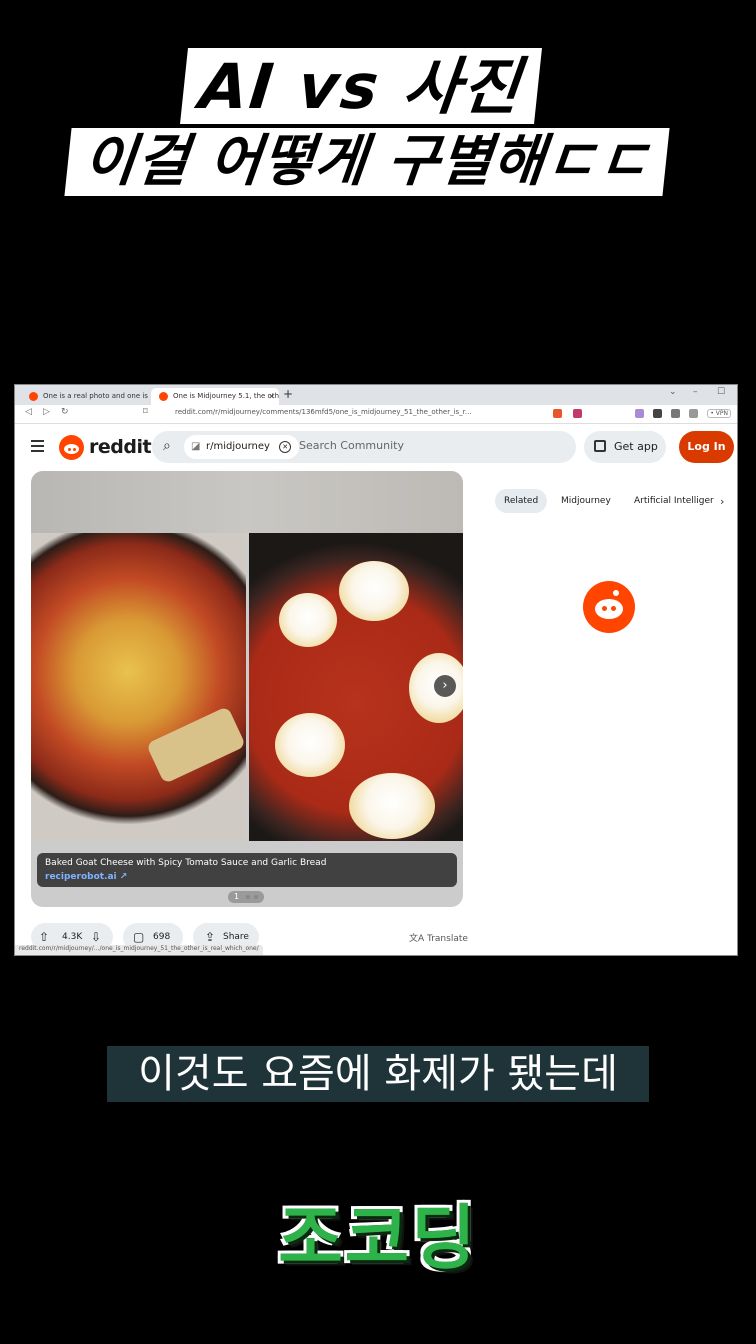 Image resolution: width=756 pixels, height=1344 pixels. I want to click on forward-icon: ▷, so click(46, 412).